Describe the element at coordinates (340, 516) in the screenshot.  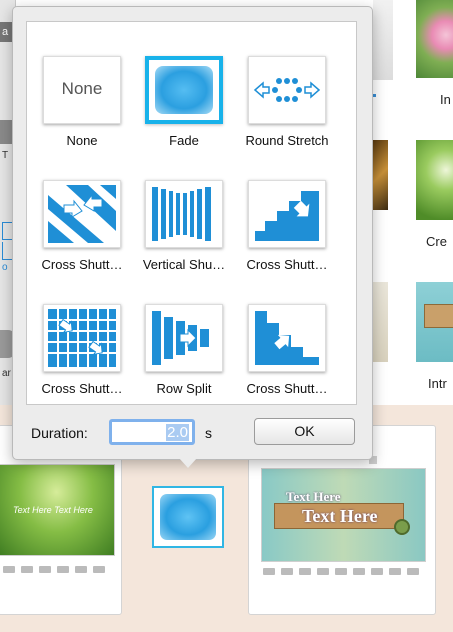
I see `slide-2-line2: Text Here` at that location.